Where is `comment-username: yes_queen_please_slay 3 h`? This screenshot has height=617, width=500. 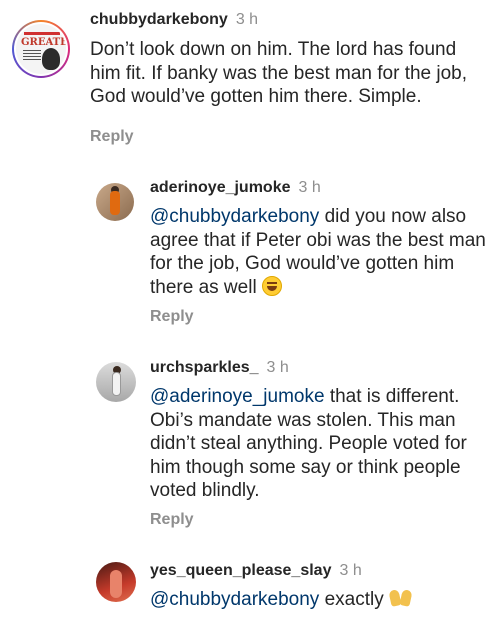
comment-username: yes_queen_please_slay 3 h is located at coordinates (256, 571).